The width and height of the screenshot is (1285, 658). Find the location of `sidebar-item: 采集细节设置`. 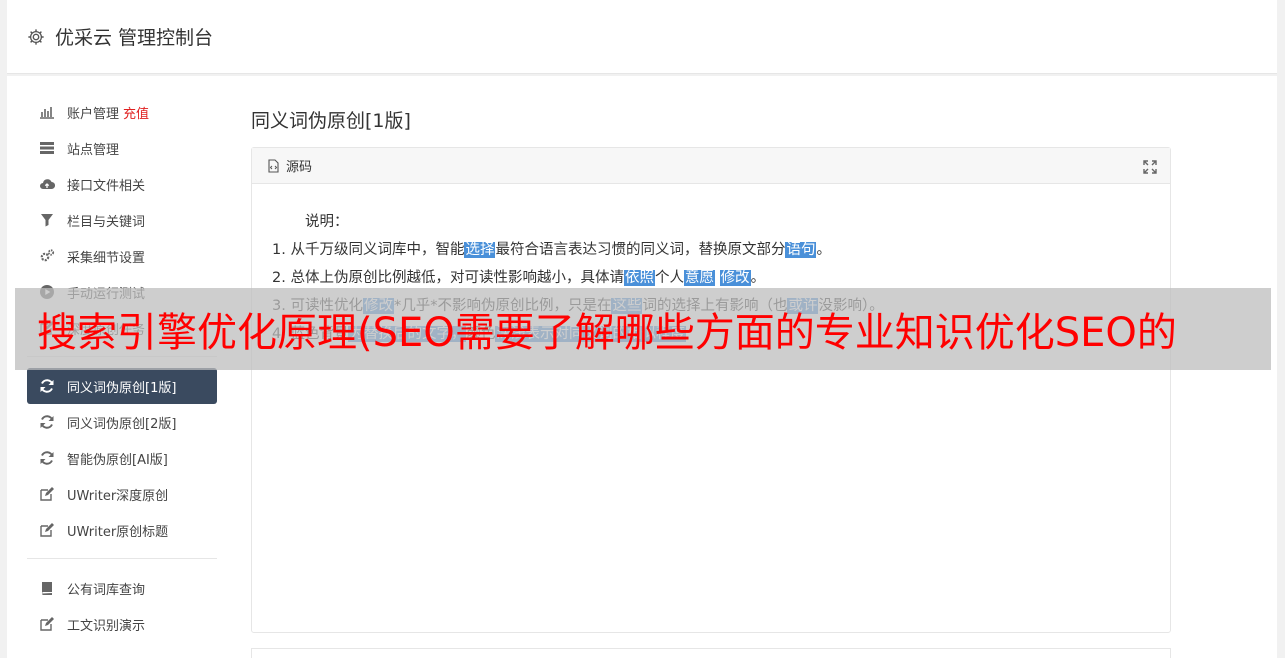

sidebar-item: 采集细节设置 is located at coordinates (122, 256).